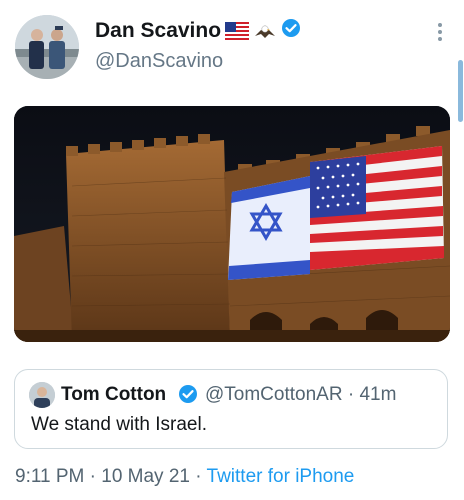  I want to click on author-handle: @DanScavino, so click(159, 61).